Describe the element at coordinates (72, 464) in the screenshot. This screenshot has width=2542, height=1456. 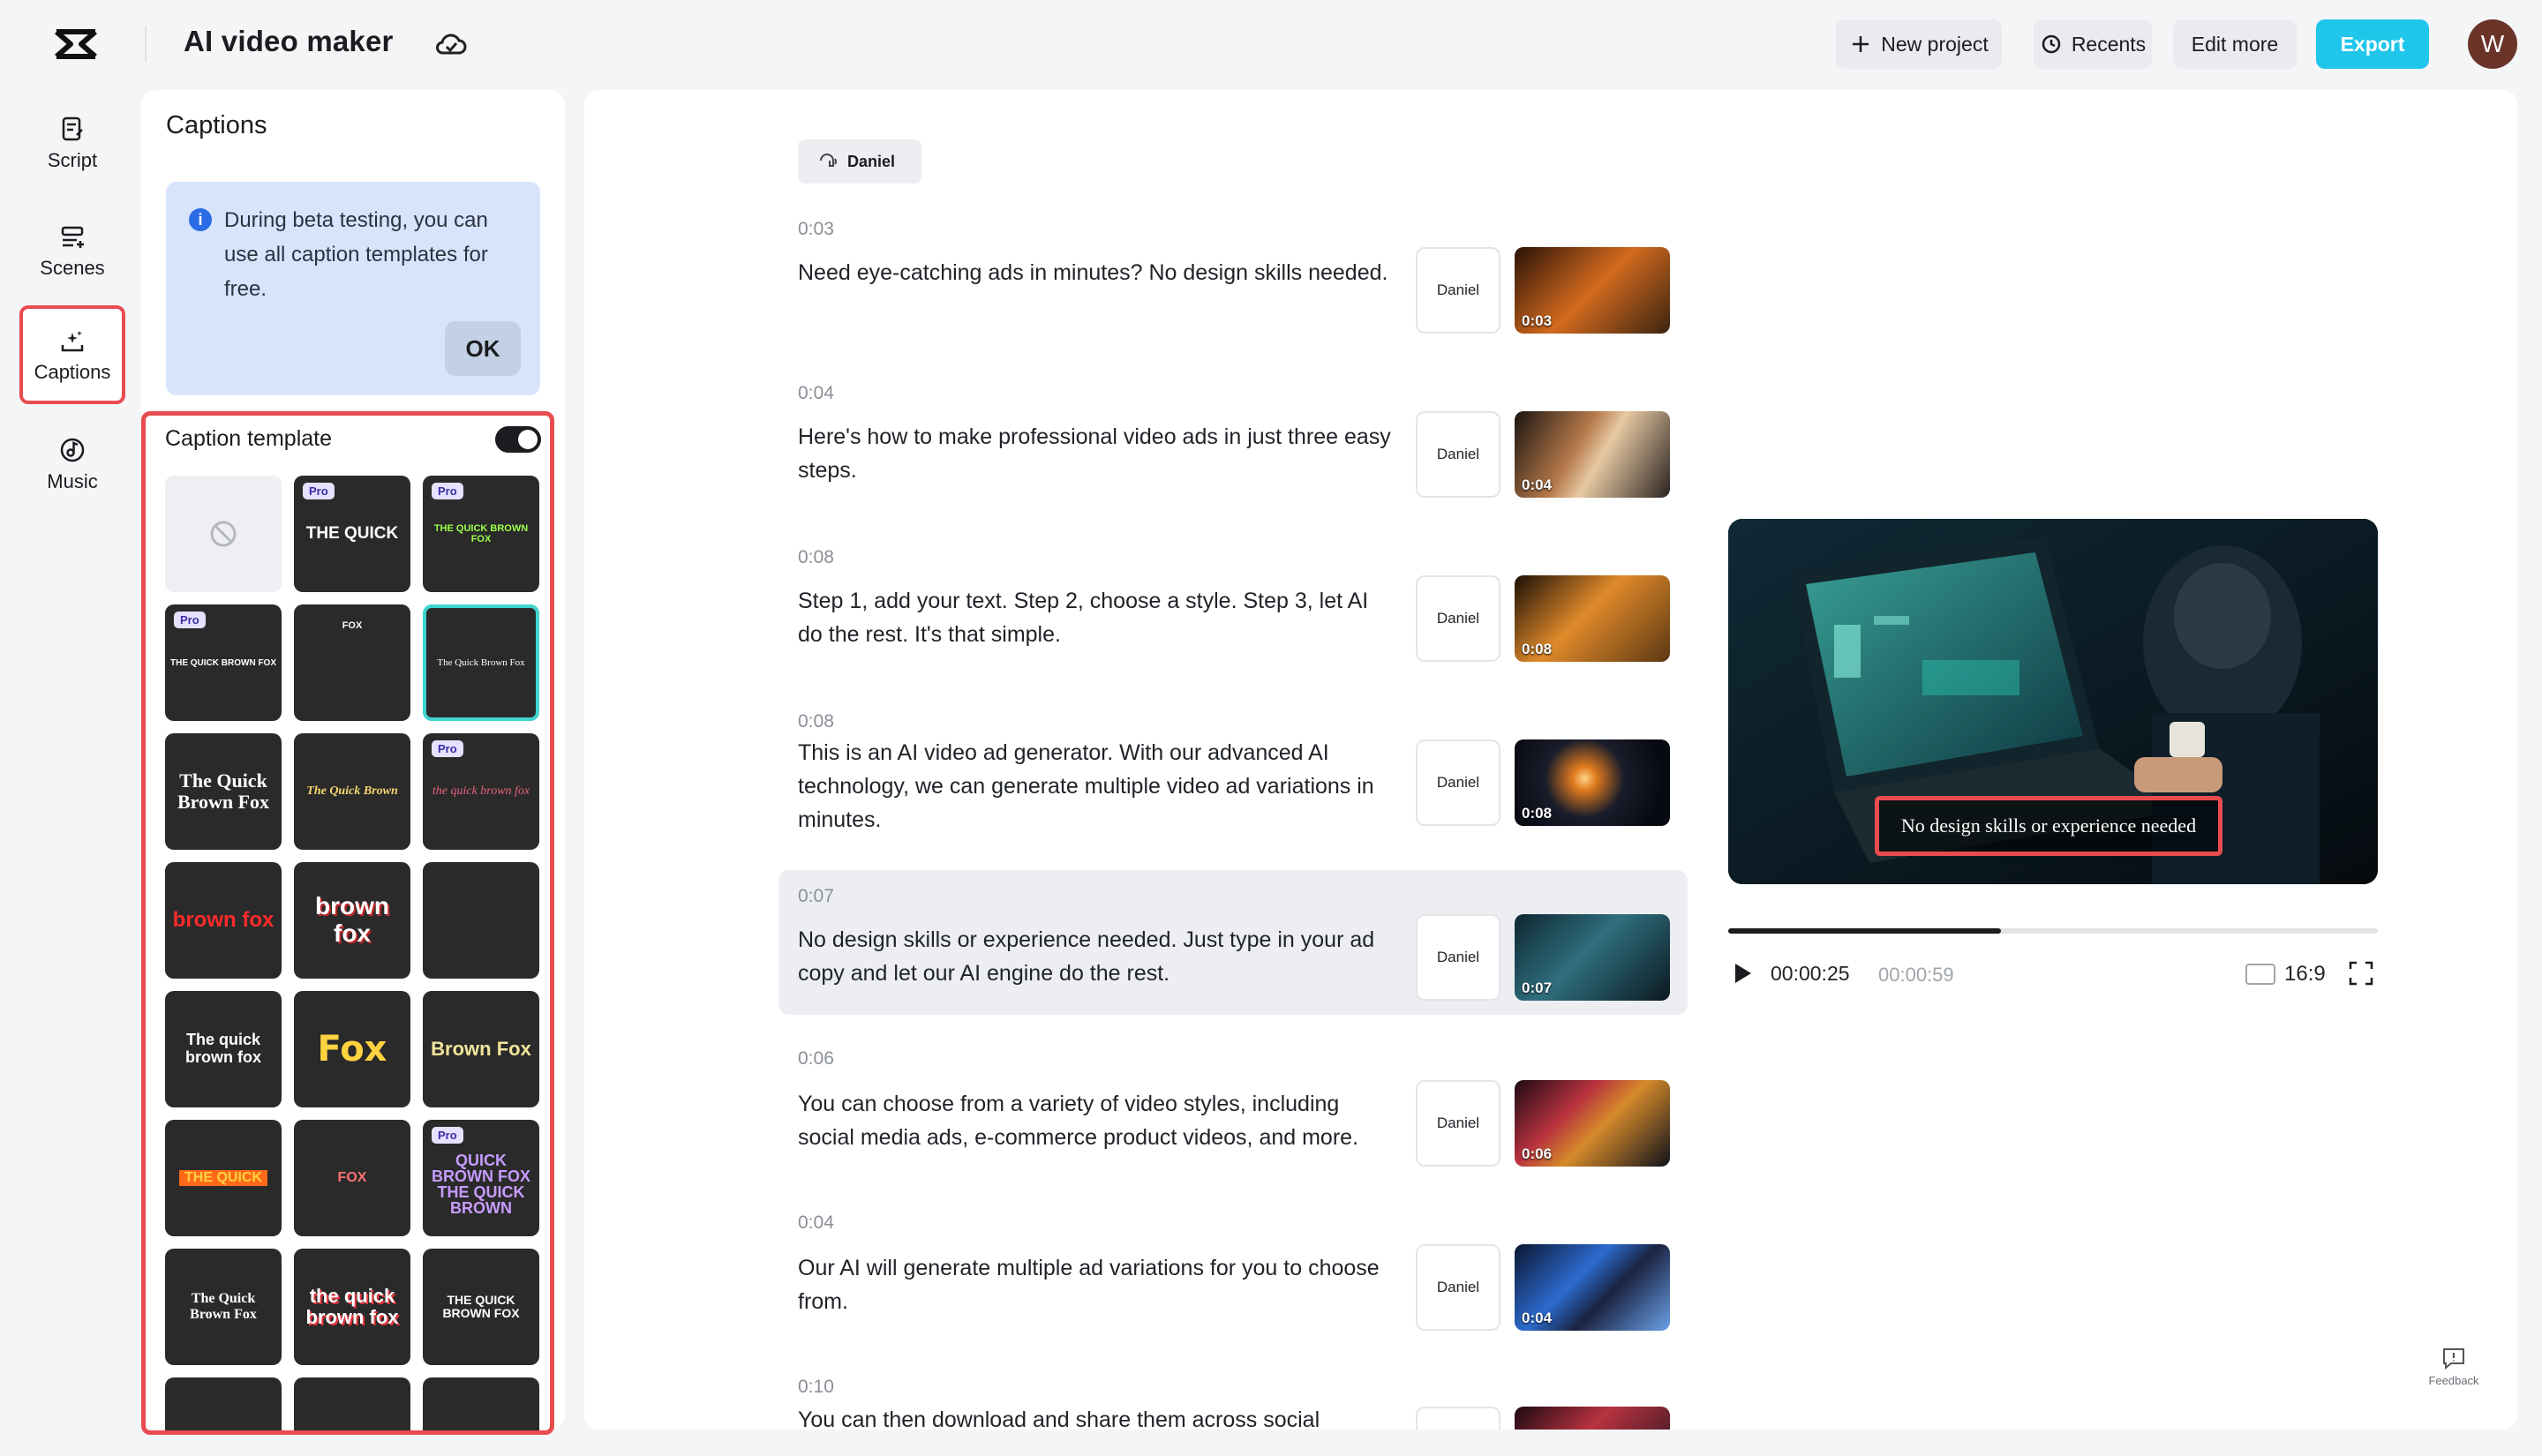
I see `nav-item-music: Music` at that location.